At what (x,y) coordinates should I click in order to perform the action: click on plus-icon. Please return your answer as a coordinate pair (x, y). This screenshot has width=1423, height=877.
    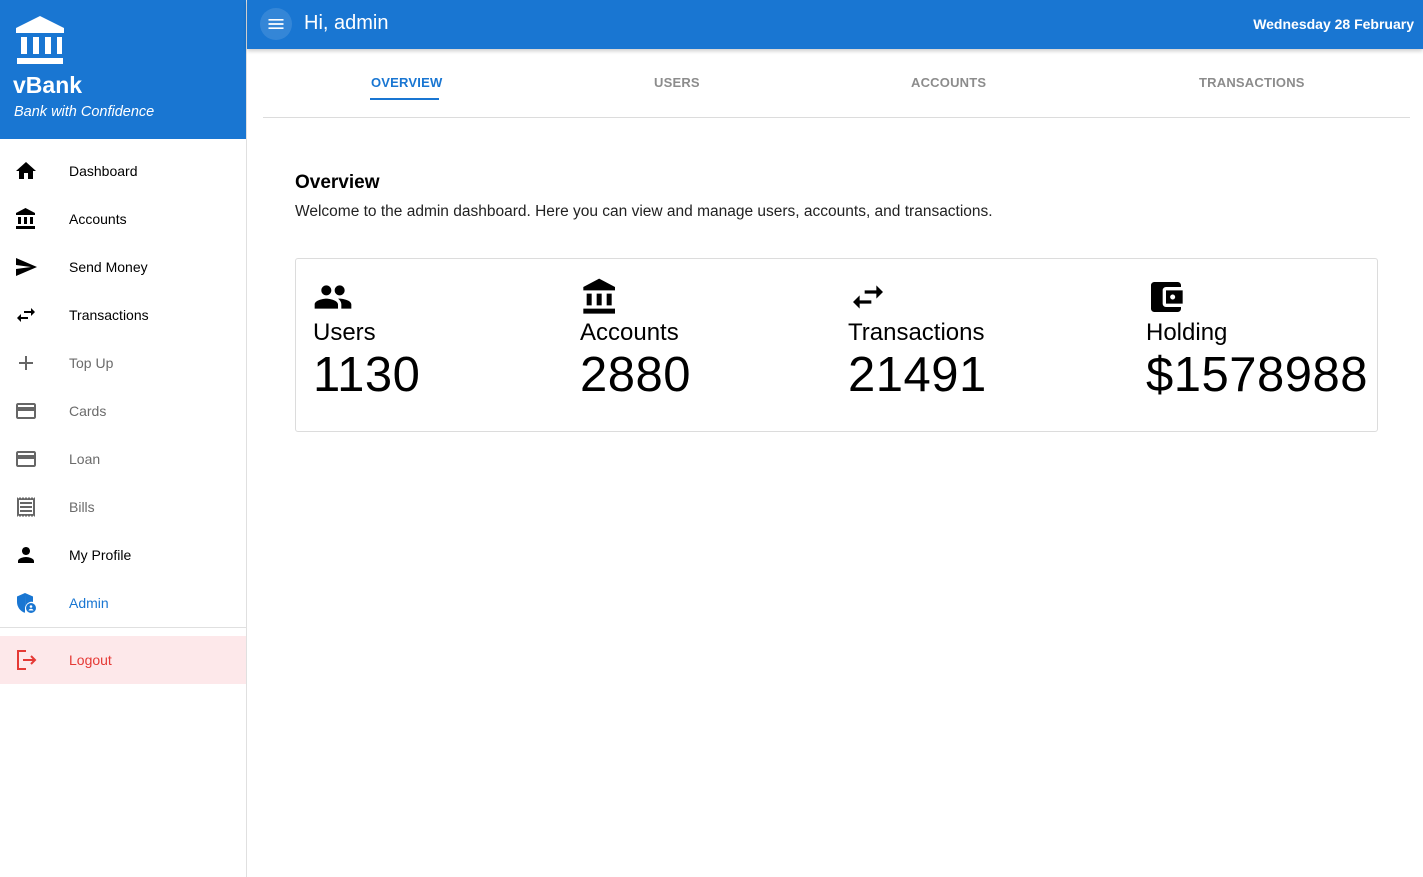
    Looking at the image, I should click on (26, 363).